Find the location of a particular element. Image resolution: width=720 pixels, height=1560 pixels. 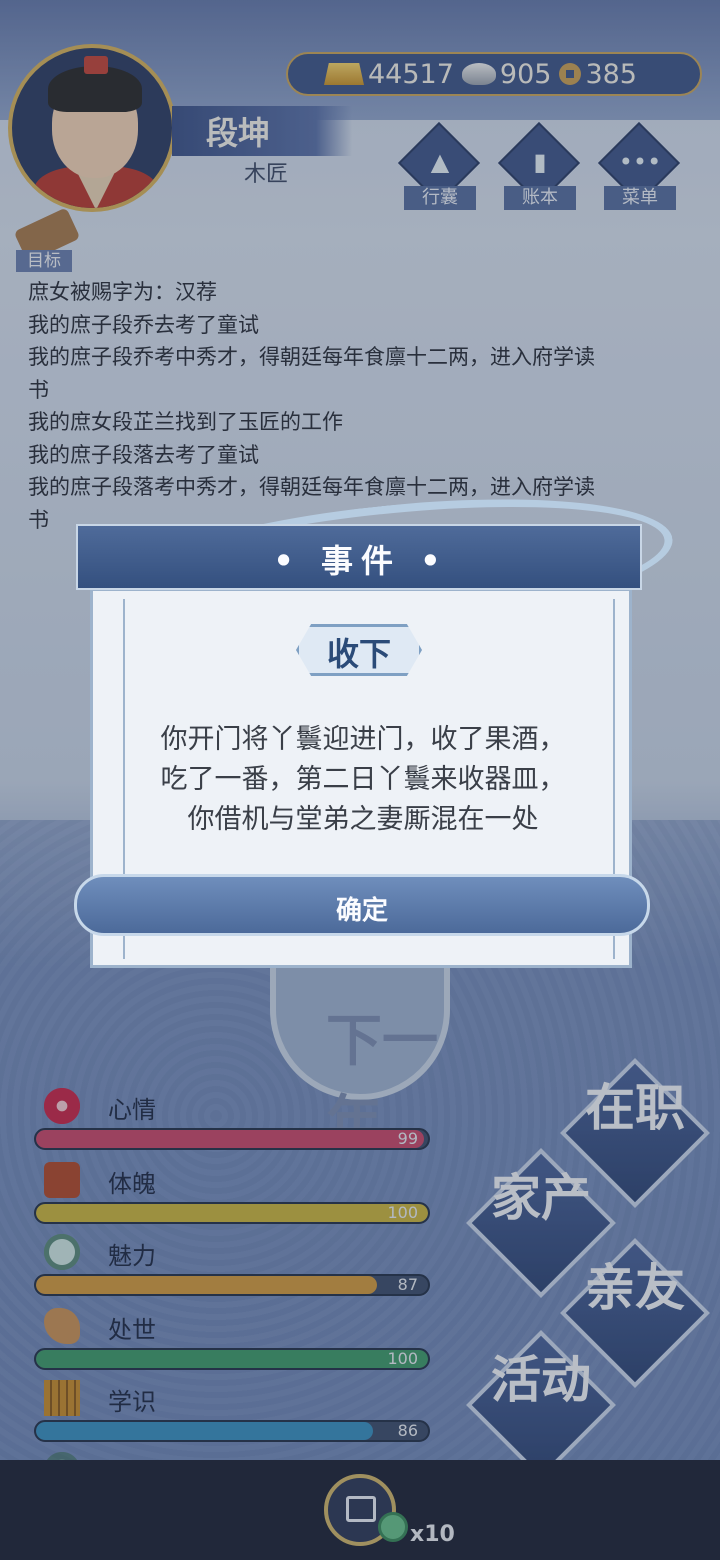

confirm-label: 确定 is located at coordinates (361, 911).